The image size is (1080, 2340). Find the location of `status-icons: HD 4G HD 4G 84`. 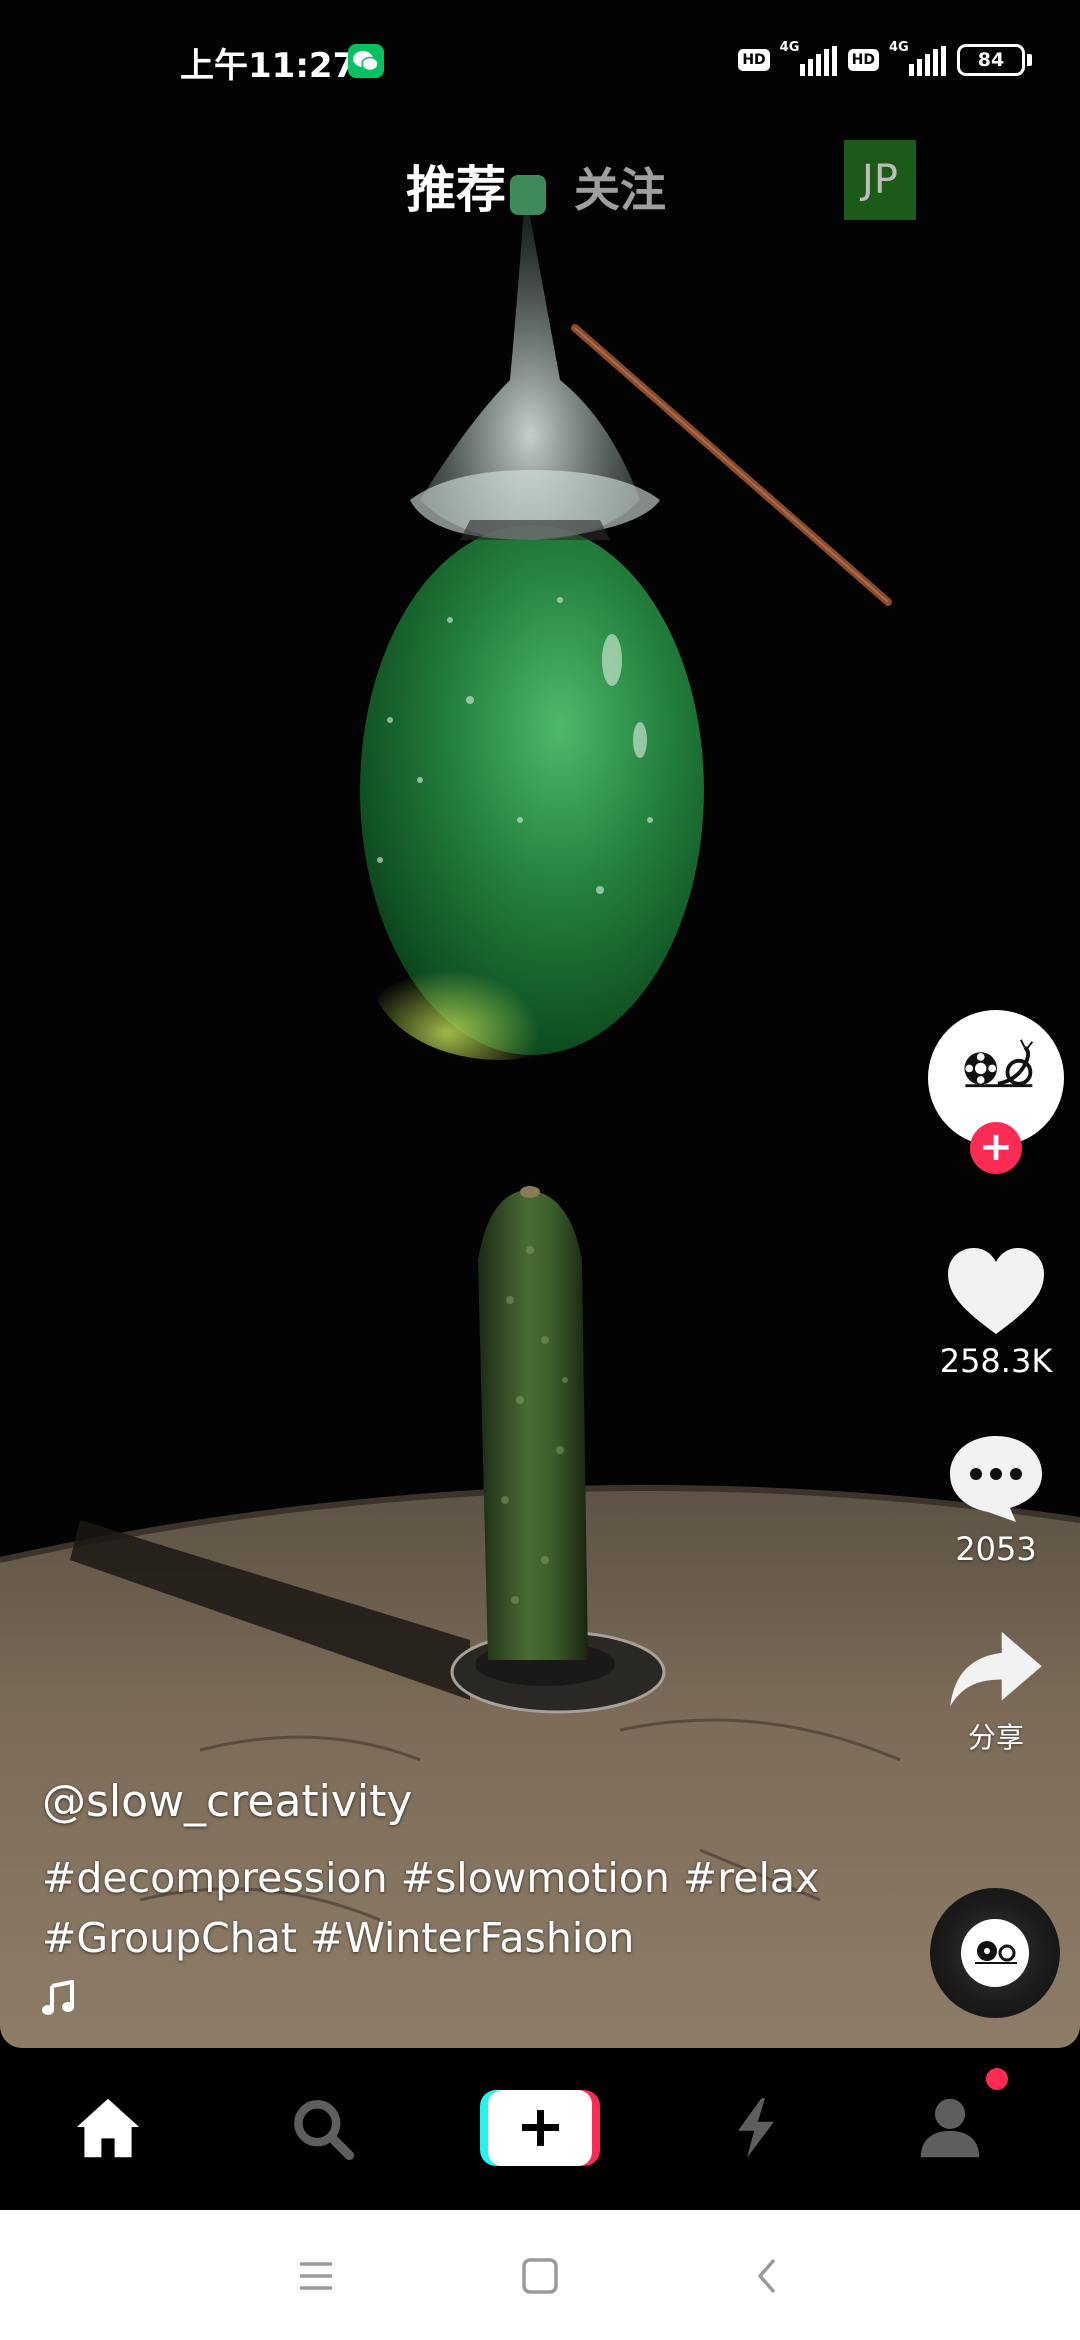

status-icons: HD 4G HD 4G 84 is located at coordinates (885, 60).